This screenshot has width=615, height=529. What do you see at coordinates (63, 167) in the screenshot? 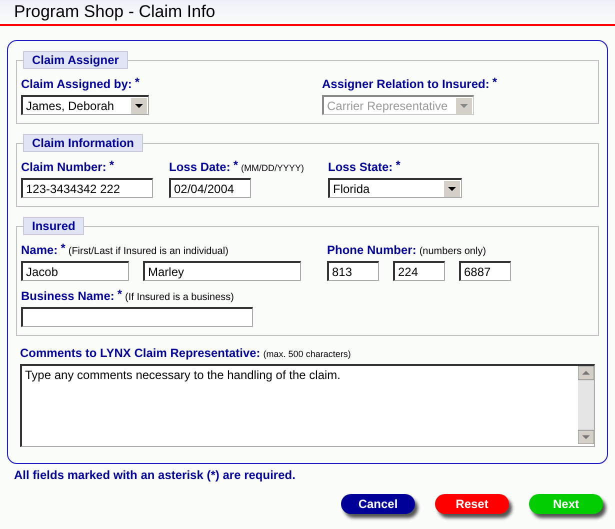
I see `field-label: Claim Number:` at bounding box center [63, 167].